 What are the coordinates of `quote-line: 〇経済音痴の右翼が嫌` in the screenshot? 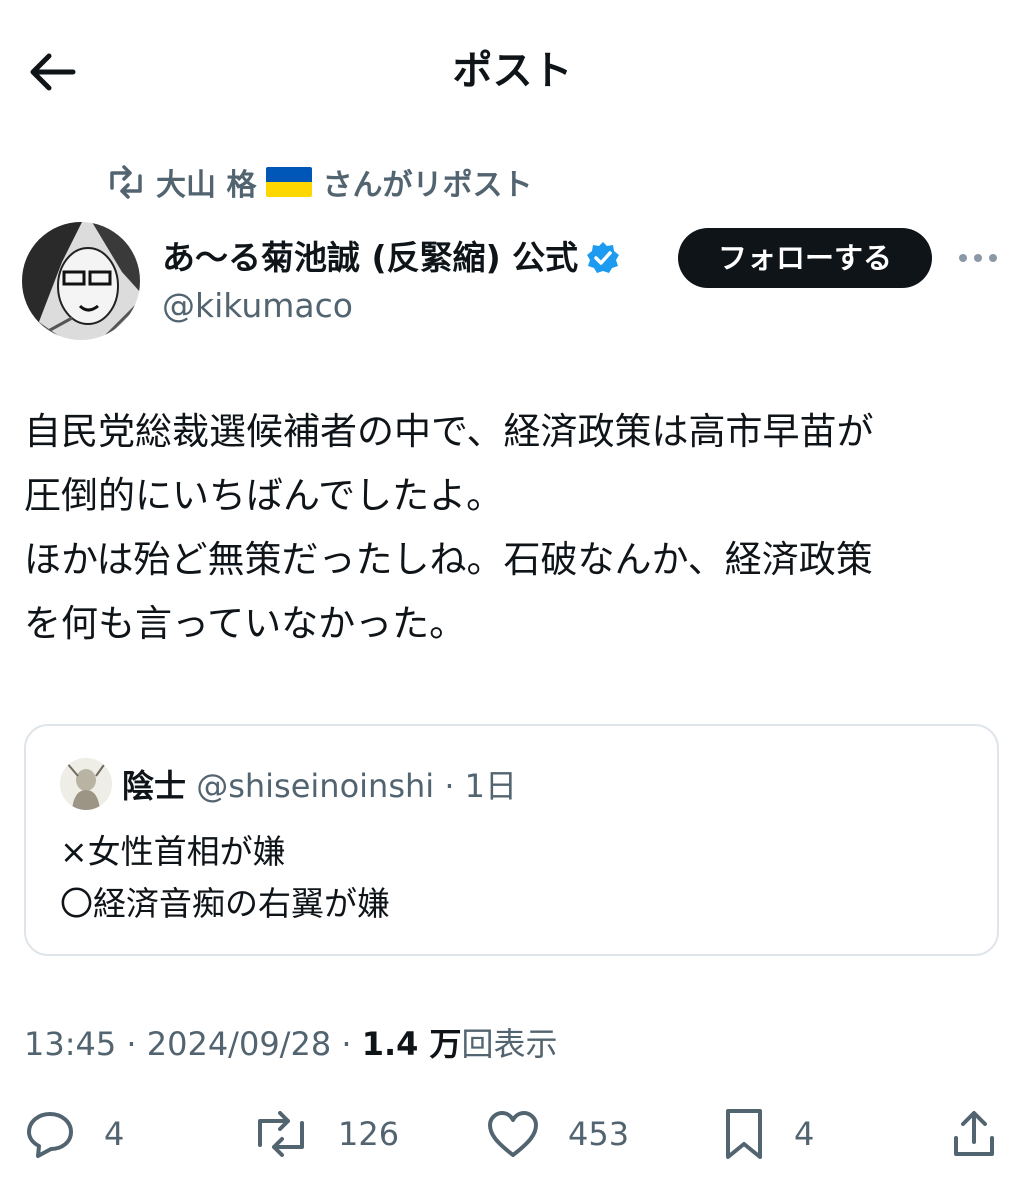 It's located at (225, 903).